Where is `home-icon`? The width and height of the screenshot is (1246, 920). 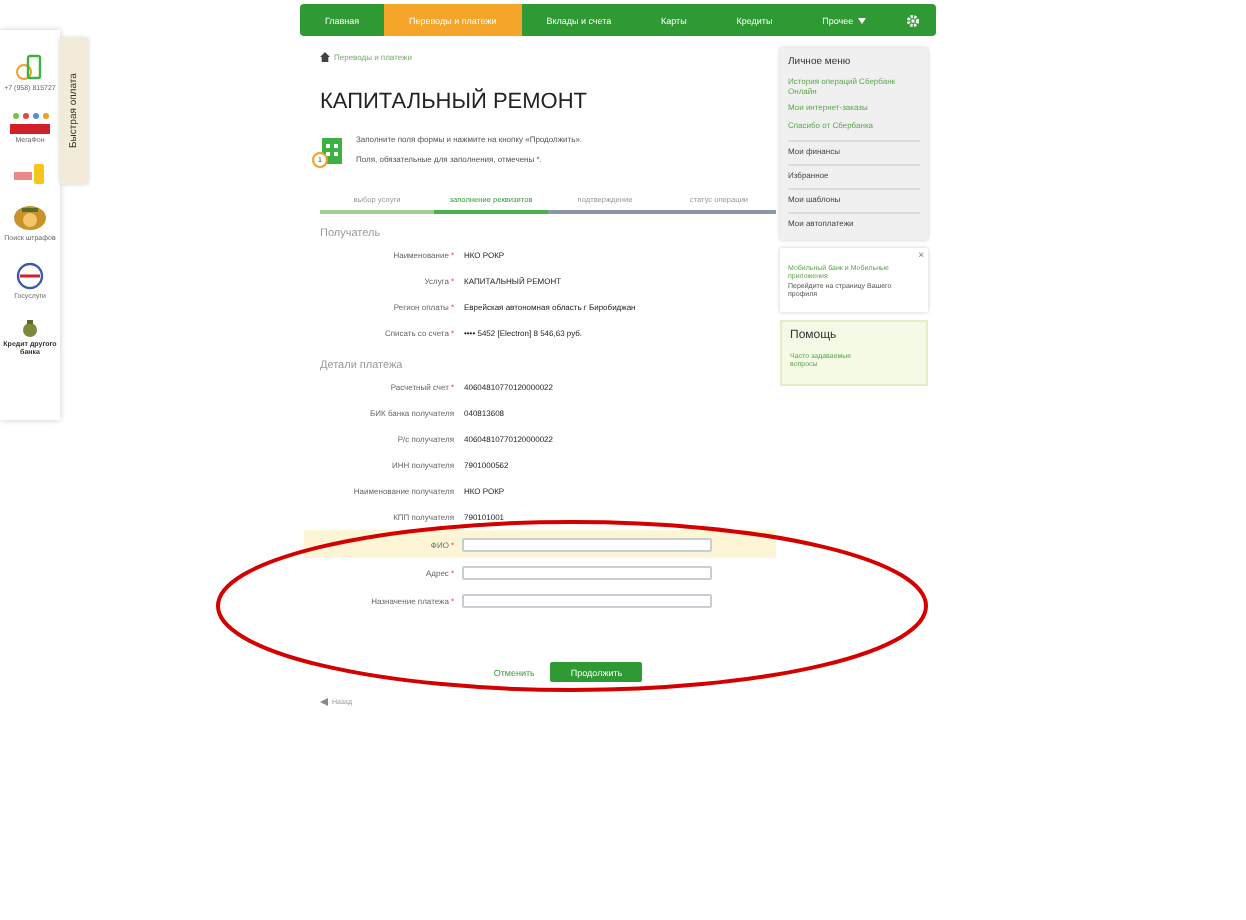
home-icon is located at coordinates (325, 56).